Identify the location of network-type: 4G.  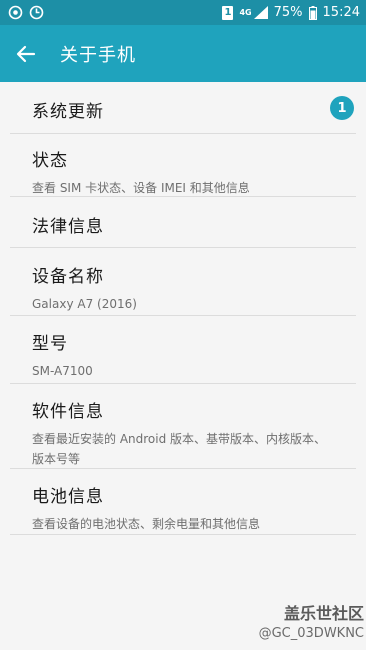
(245, 12).